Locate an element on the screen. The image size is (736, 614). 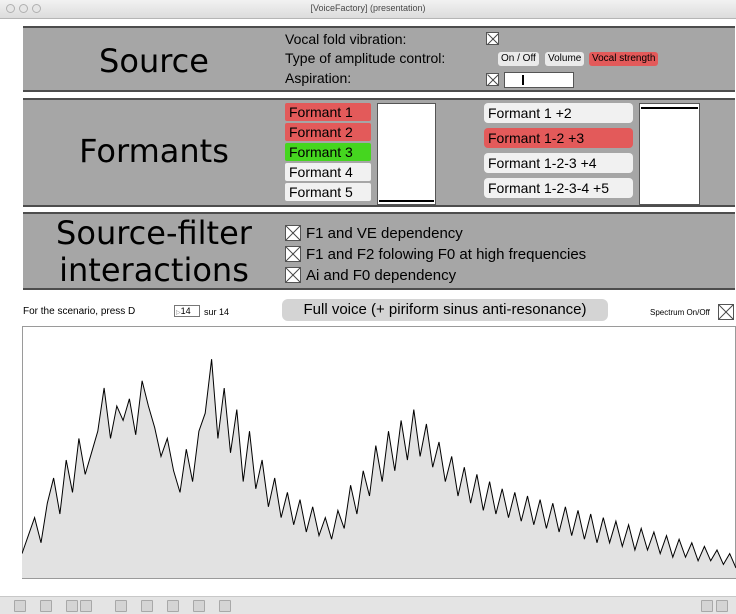
formant-1-button: Formant 1 is located at coordinates (328, 112).